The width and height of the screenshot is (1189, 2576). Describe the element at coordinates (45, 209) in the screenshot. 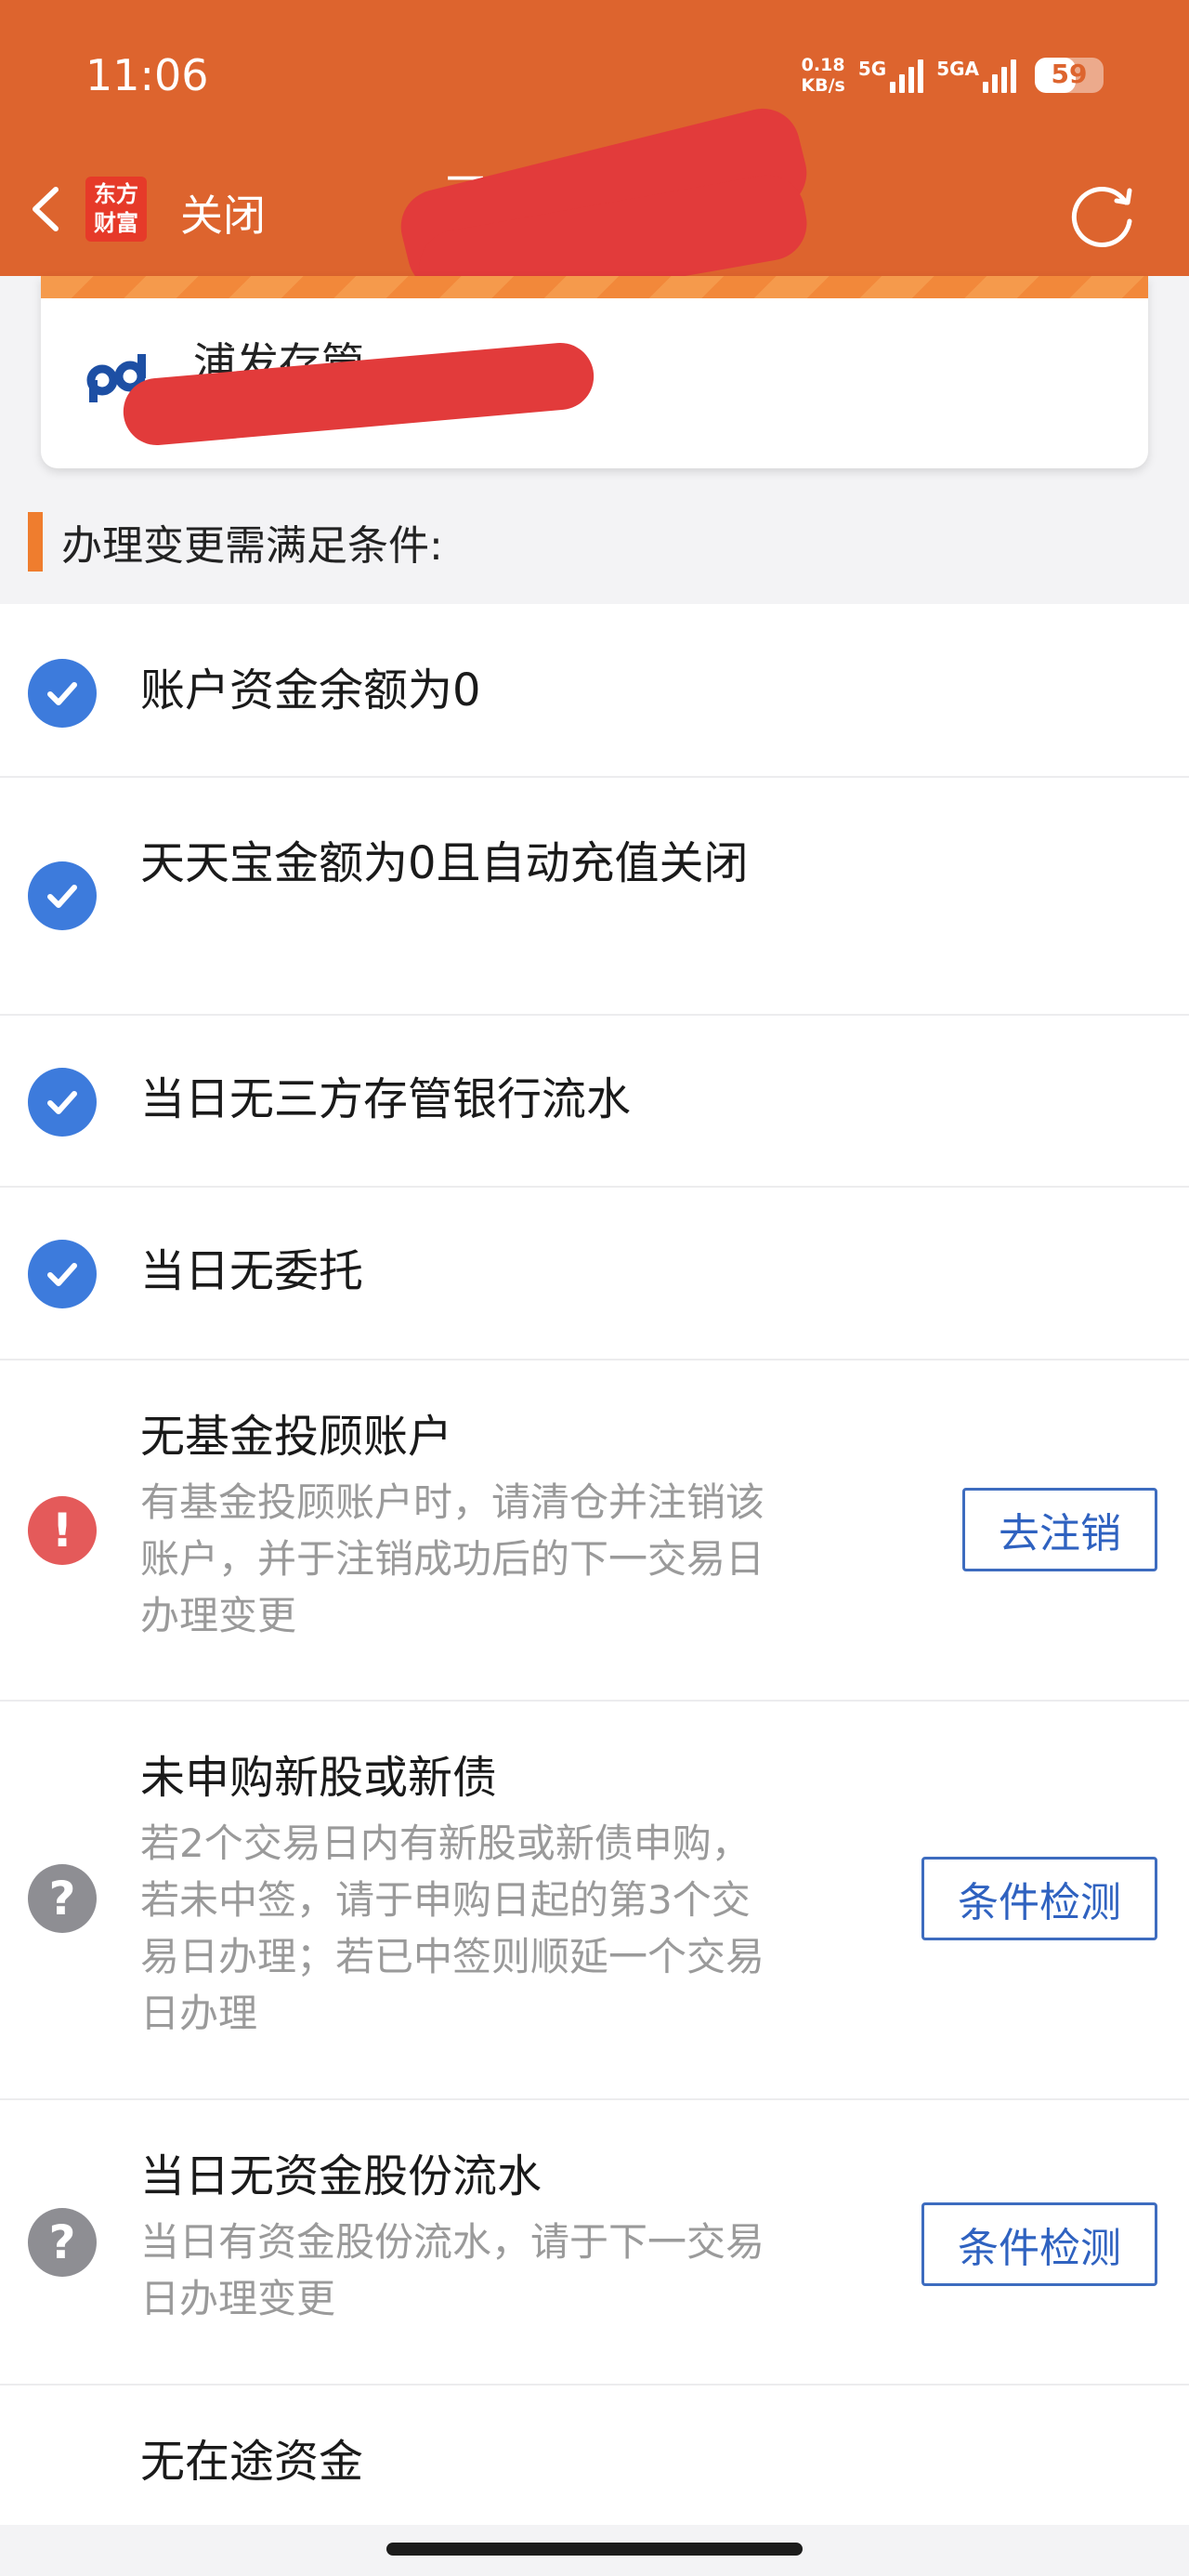

I see `chevron-left-icon` at that location.